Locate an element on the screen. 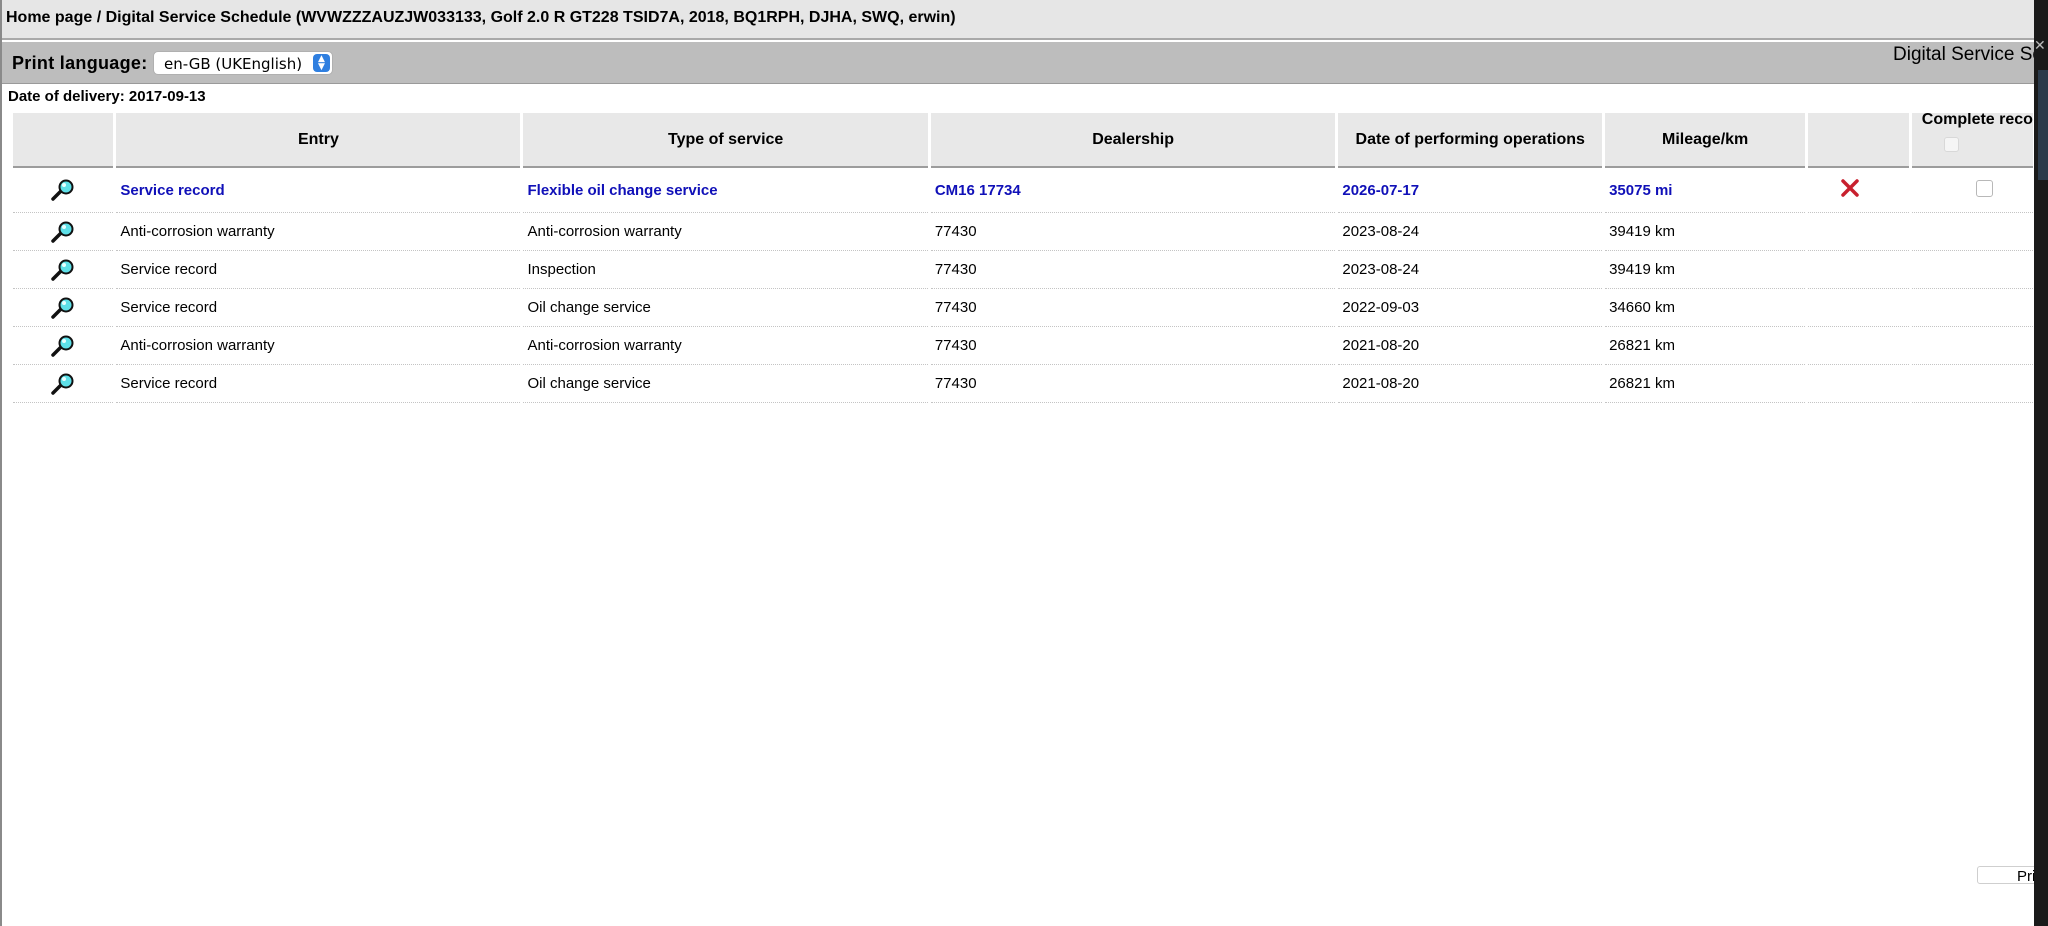  header-entry: Entry is located at coordinates (318, 140).